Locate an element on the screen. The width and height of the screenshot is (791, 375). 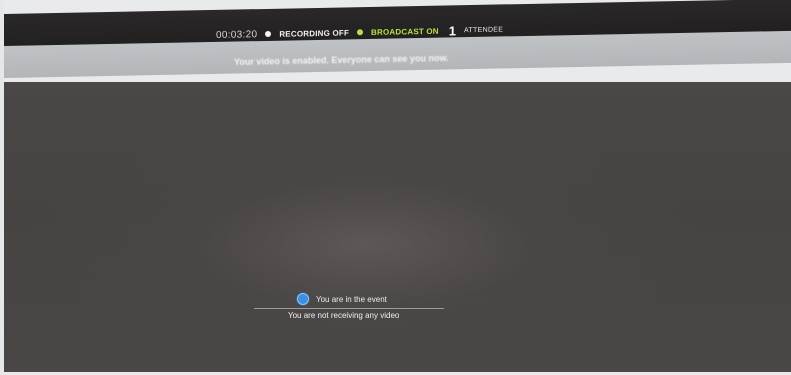
recording-status: RECORDING OFF is located at coordinates (314, 33).